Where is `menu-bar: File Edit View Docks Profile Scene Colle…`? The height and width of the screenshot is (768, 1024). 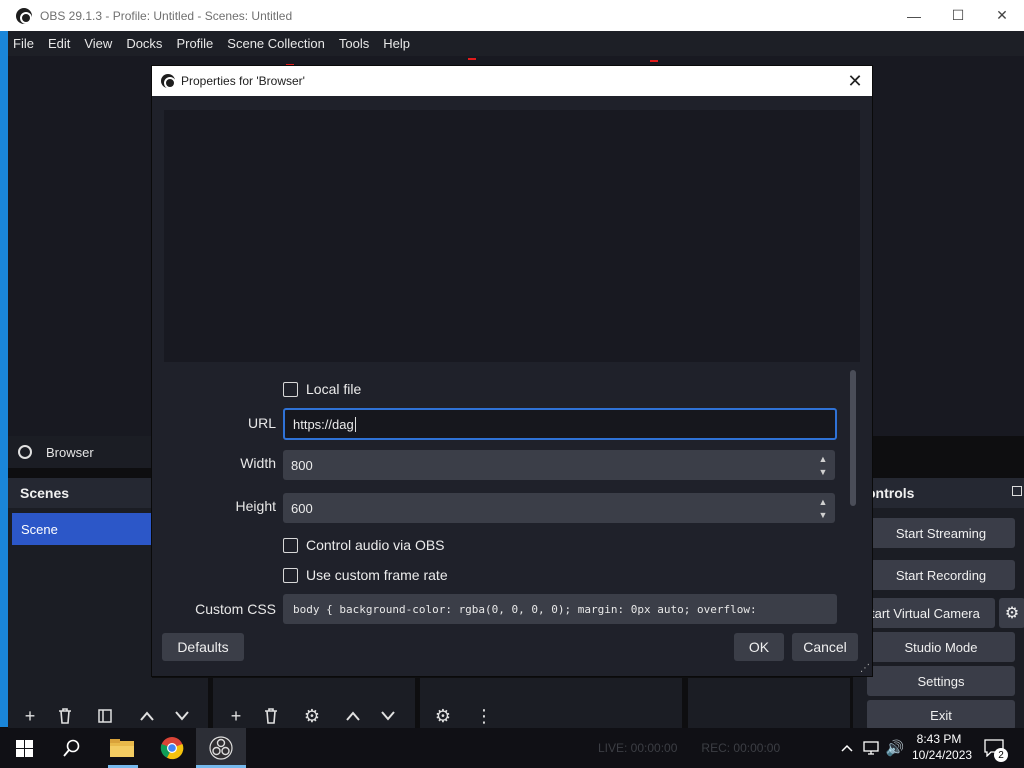
menu-bar: File Edit View Docks Profile Scene Colle… is located at coordinates (512, 43).